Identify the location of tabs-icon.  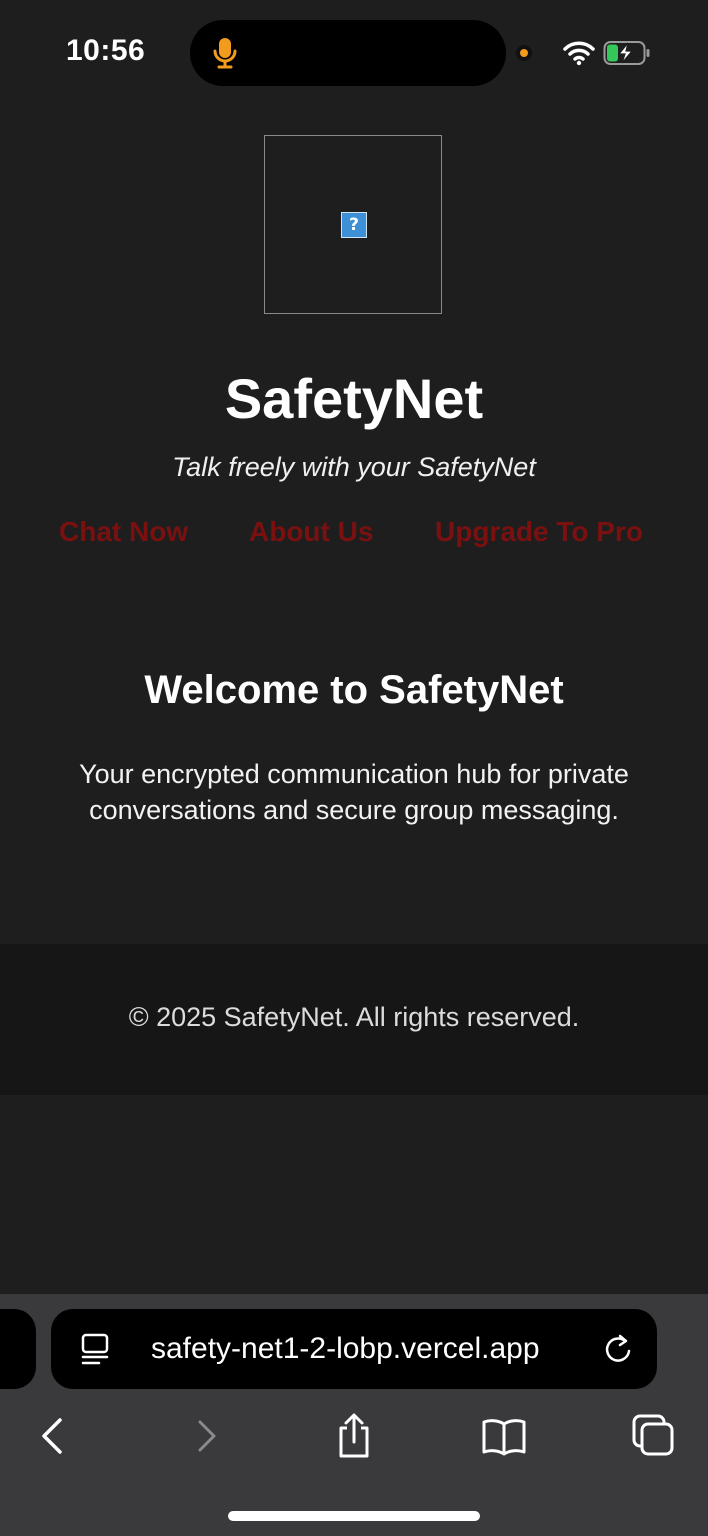
(654, 1436).